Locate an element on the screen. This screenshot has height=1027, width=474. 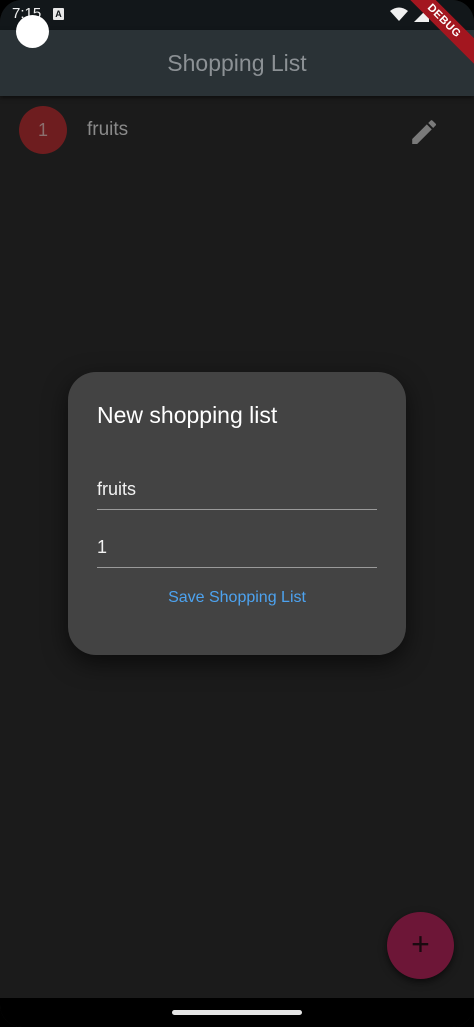
save-shopping-list-button: Save Shopping List is located at coordinates (237, 598).